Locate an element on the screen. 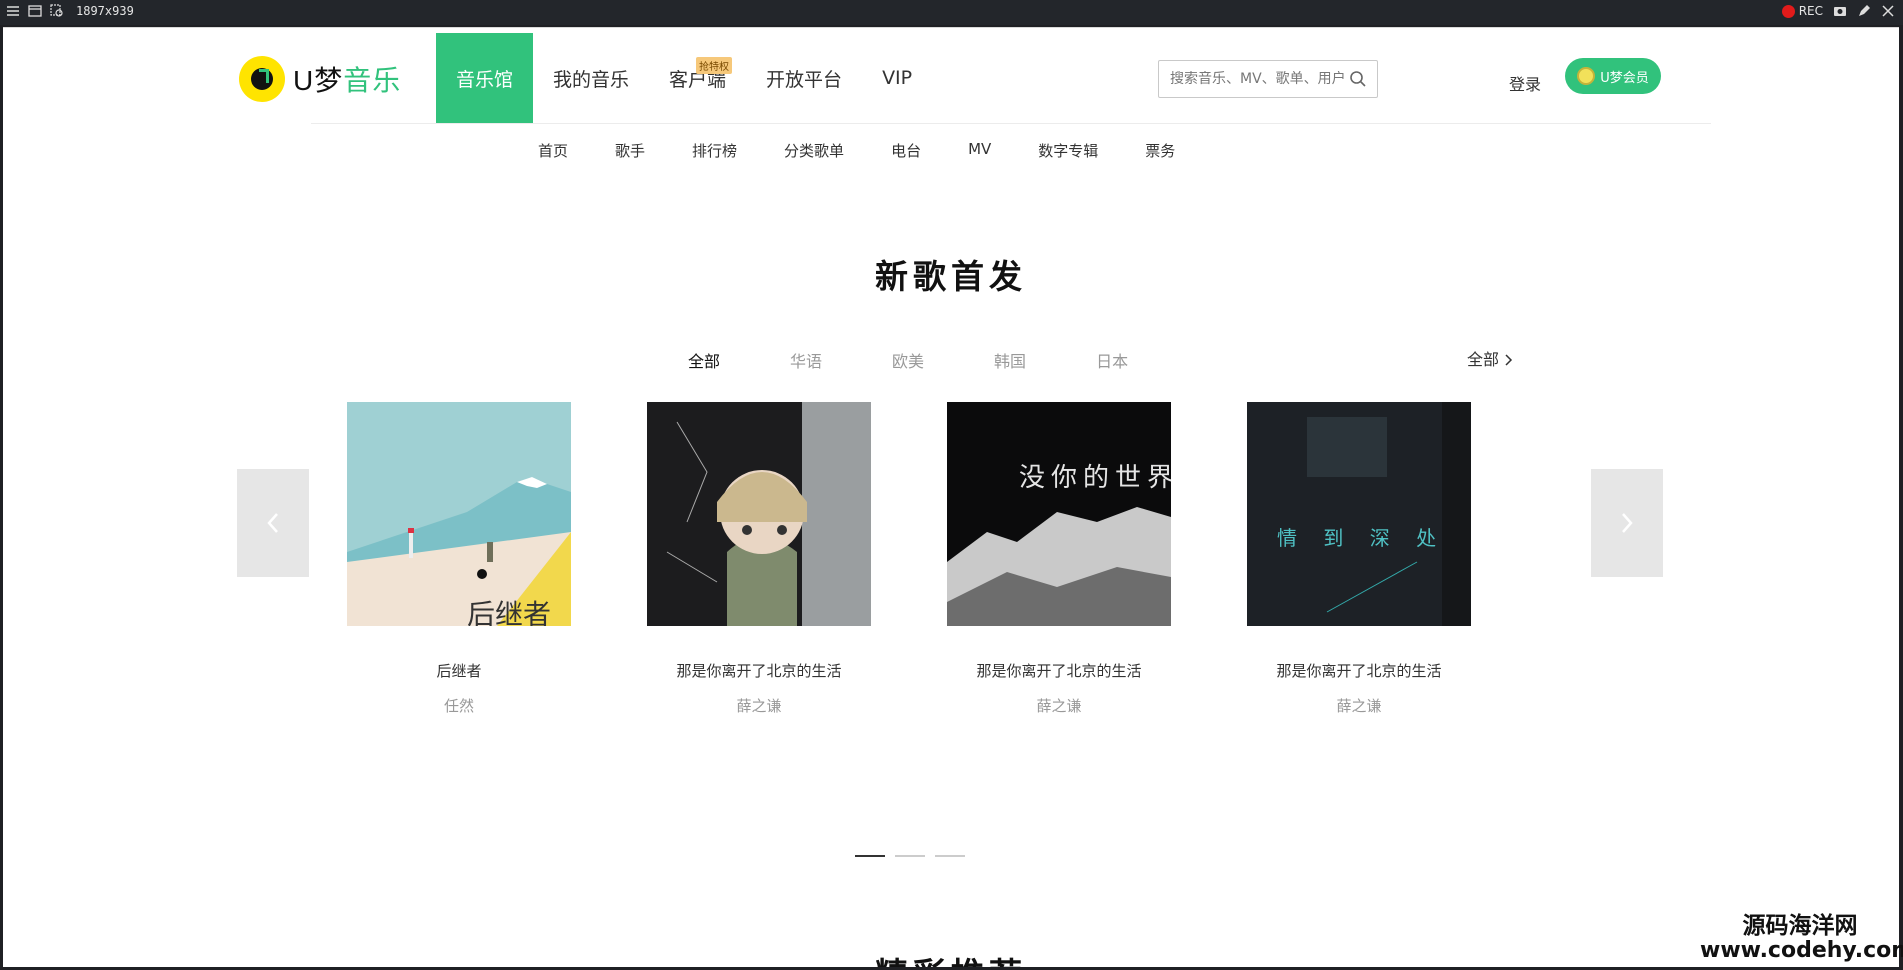 The width and height of the screenshot is (1903, 970). song-card: 情 到 深 处 那是你离开了北京的生活 薛之谦 is located at coordinates (1359, 559).